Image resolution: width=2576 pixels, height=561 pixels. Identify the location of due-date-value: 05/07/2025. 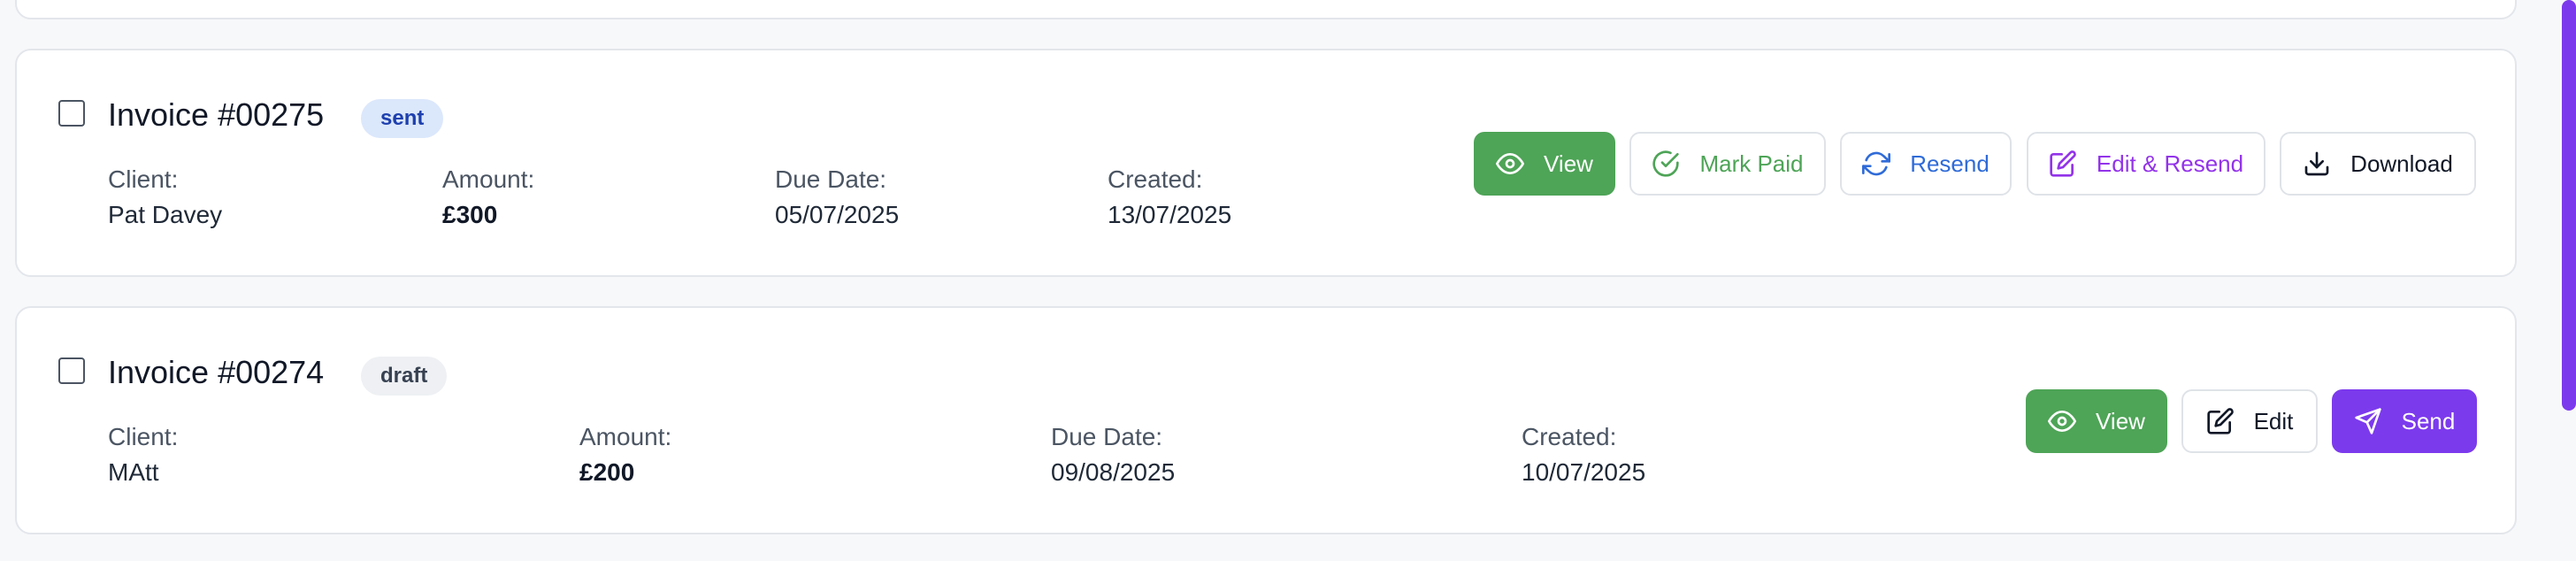
(837, 214).